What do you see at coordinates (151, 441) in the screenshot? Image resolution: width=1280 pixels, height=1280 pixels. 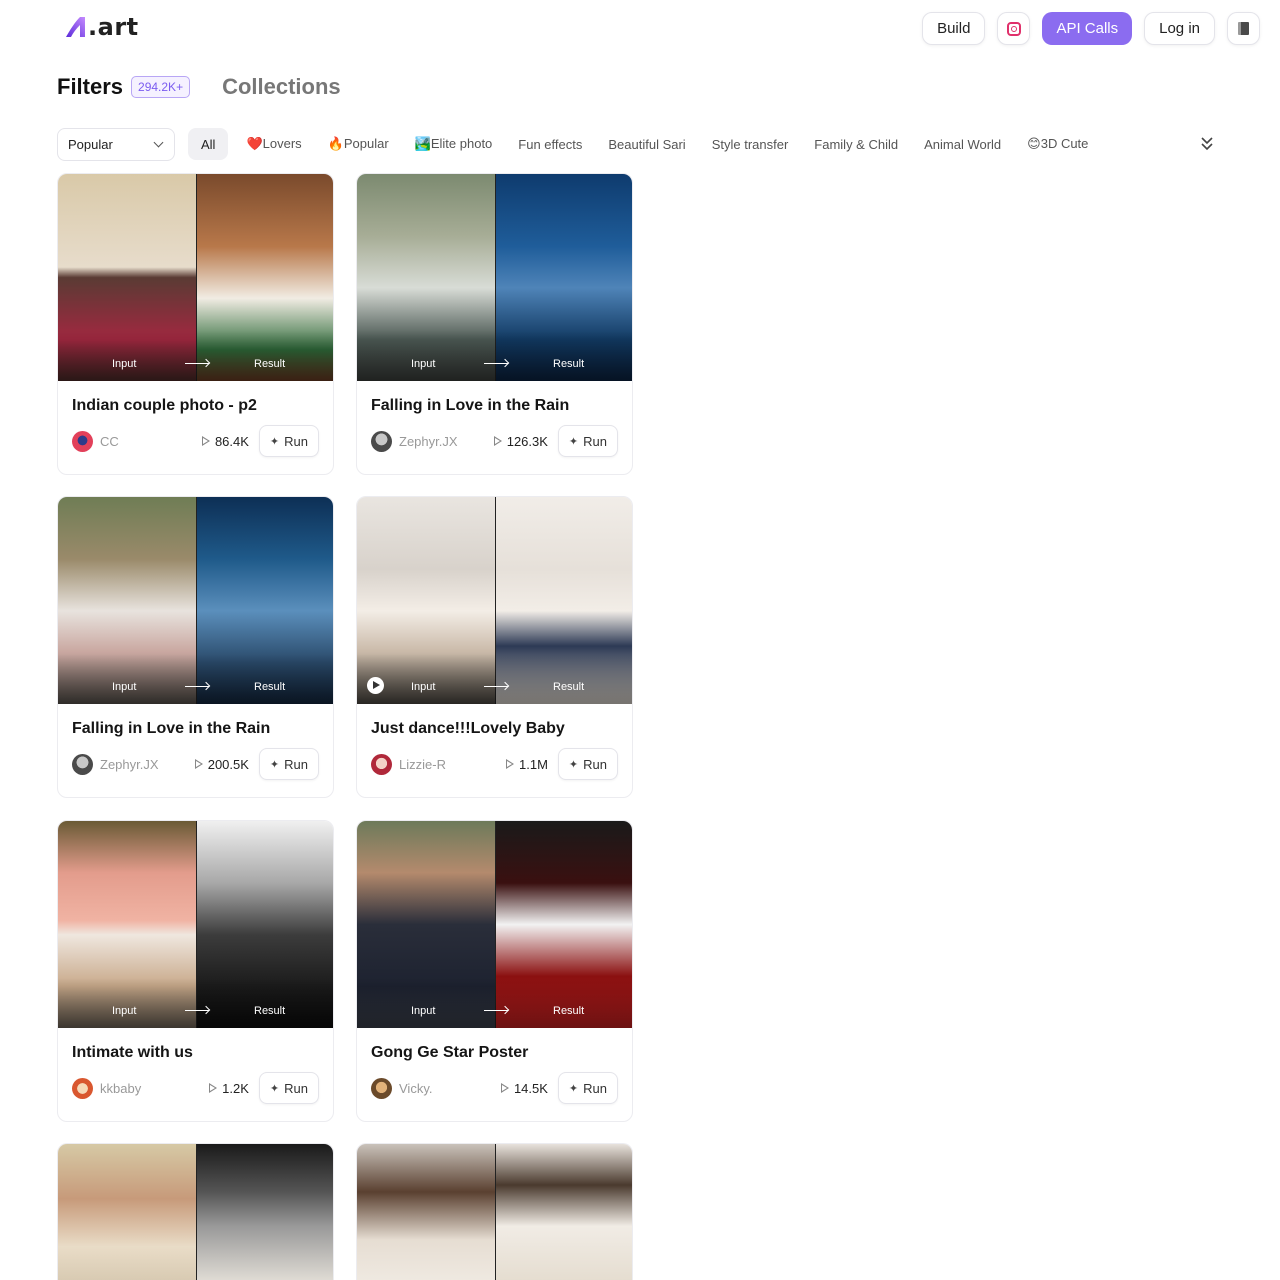 I see `author-name: CC` at bounding box center [151, 441].